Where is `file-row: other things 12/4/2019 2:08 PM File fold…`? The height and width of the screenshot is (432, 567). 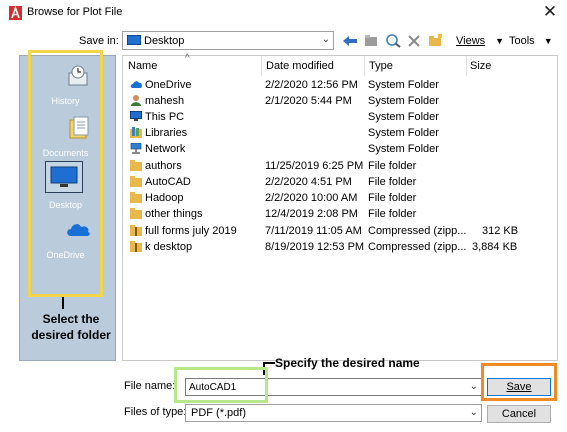
file-row: other things 12/4/2019 2:08 PM File fold… is located at coordinates (338, 214).